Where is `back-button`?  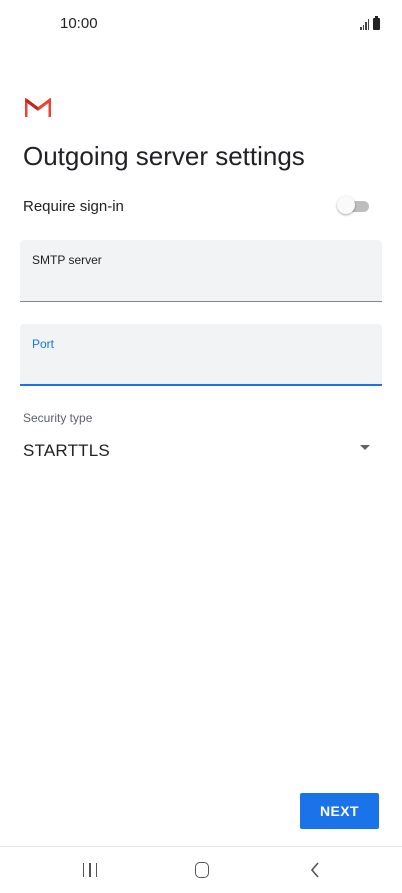
back-button is located at coordinates (315, 870).